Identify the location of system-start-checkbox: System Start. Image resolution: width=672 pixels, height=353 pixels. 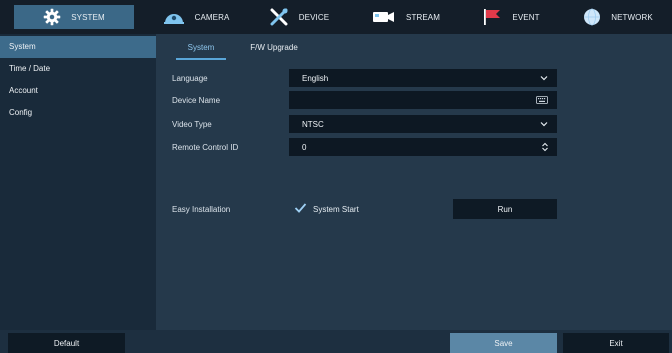
(326, 209).